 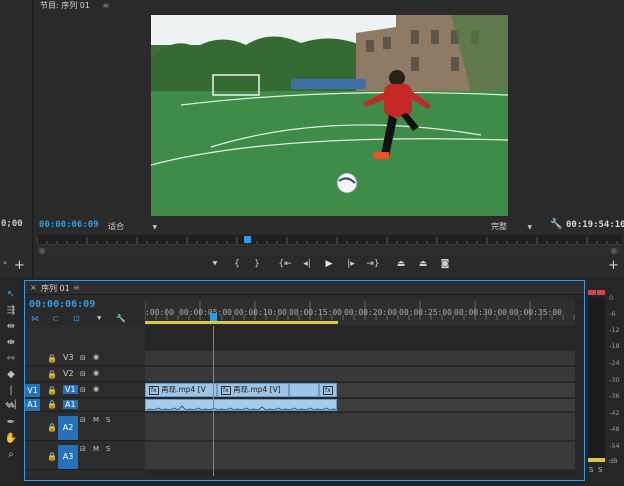 I want to click on audio-clip, so click(x=241, y=405).